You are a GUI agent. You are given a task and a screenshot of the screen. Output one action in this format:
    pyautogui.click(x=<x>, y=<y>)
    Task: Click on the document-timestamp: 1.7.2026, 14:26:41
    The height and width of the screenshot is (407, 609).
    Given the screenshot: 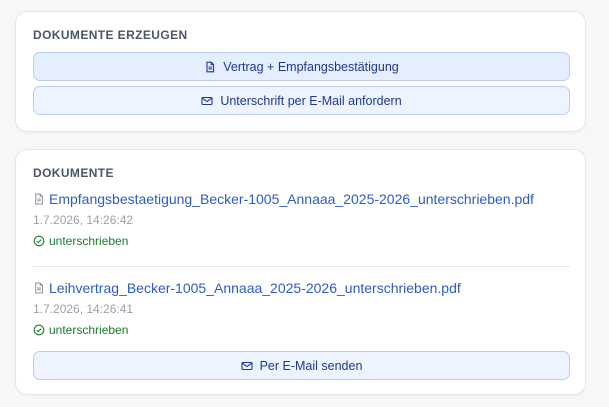 What is the action you would take?
    pyautogui.click(x=83, y=309)
    